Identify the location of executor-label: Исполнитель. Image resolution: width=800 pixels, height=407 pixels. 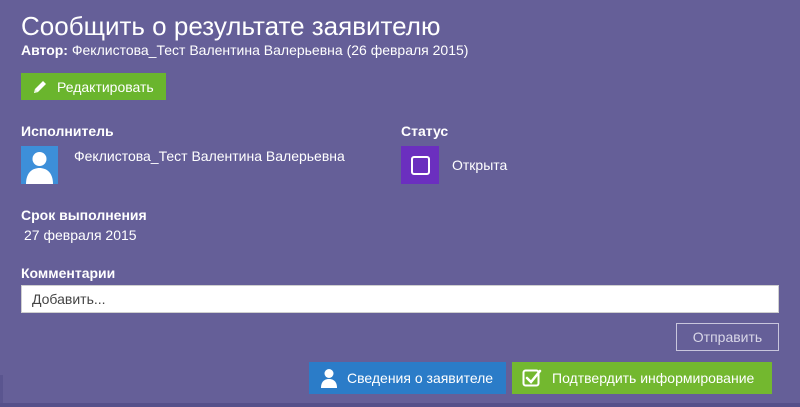
(67, 131).